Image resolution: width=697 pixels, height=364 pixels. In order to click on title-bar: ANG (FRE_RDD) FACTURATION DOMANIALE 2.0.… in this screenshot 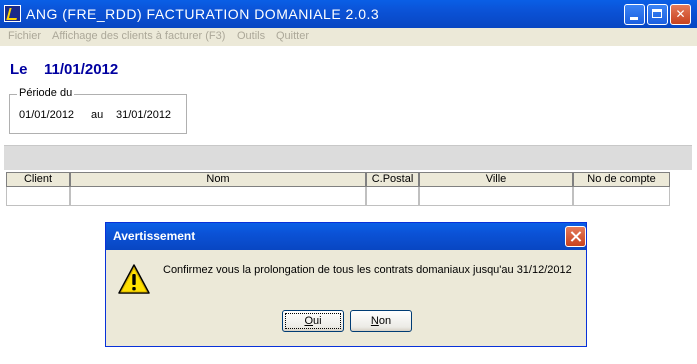, I will do `click(348, 14)`.